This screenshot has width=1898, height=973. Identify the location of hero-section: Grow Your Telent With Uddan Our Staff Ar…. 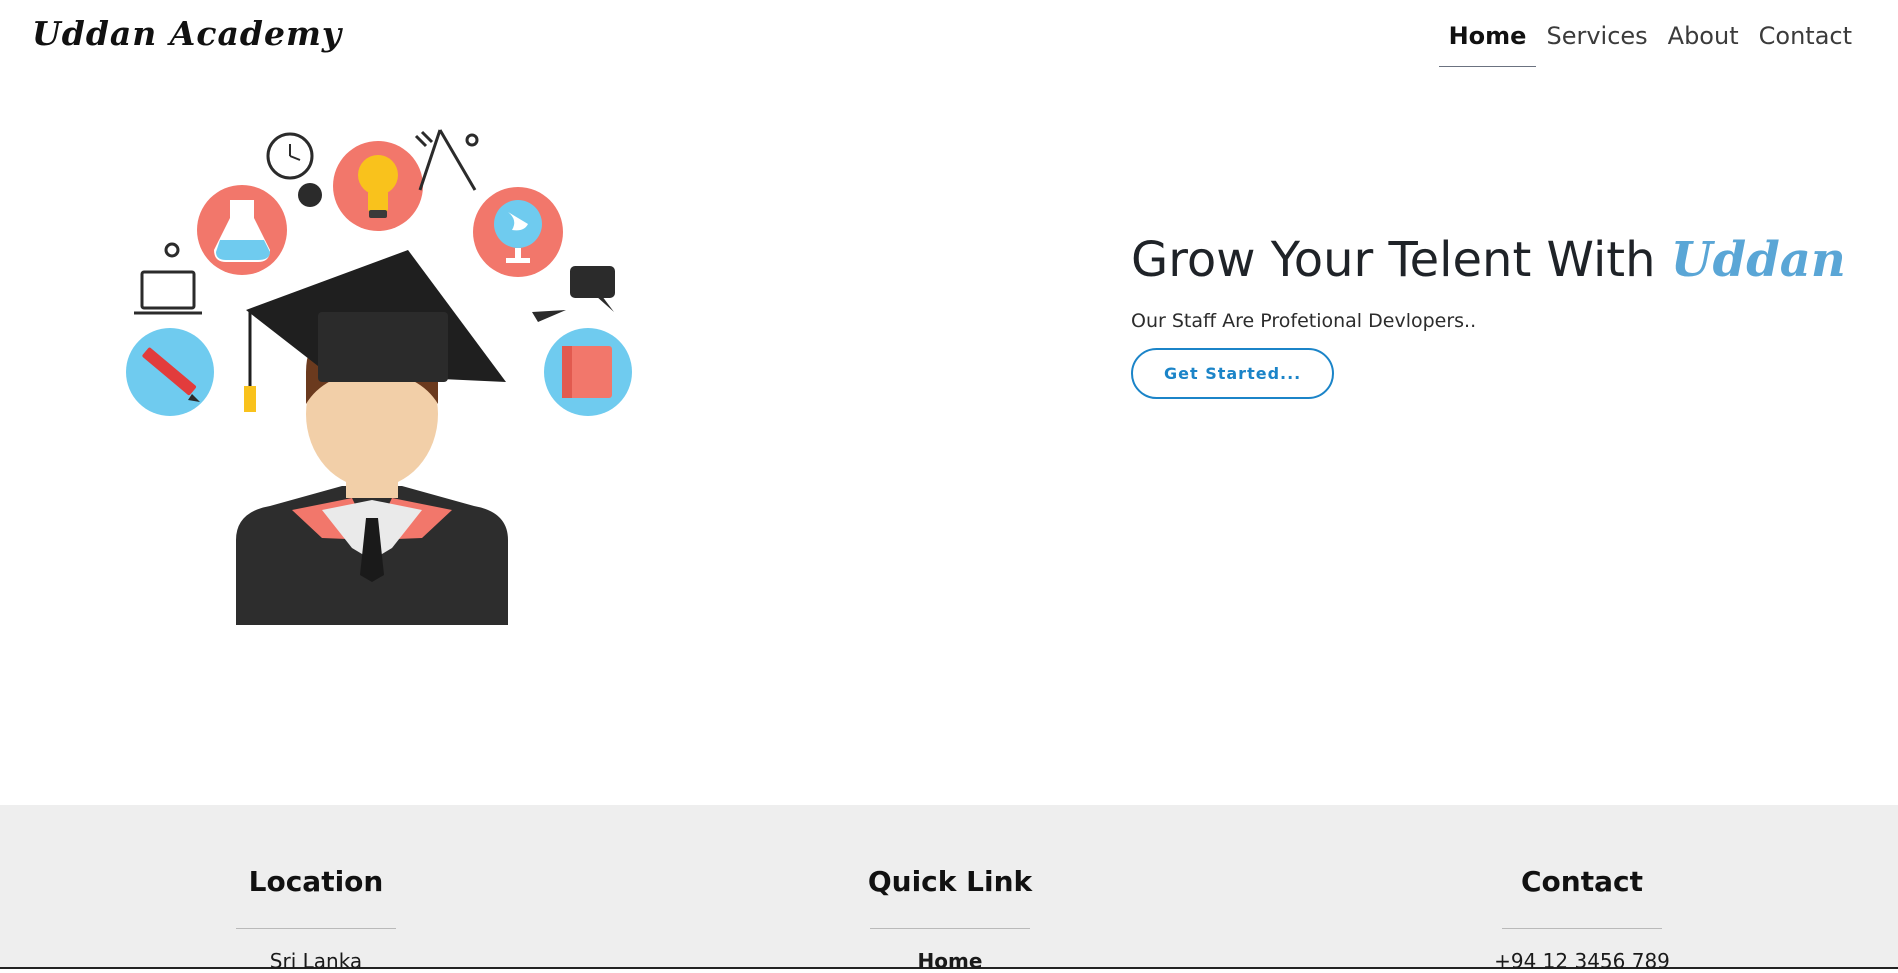
(1501, 315).